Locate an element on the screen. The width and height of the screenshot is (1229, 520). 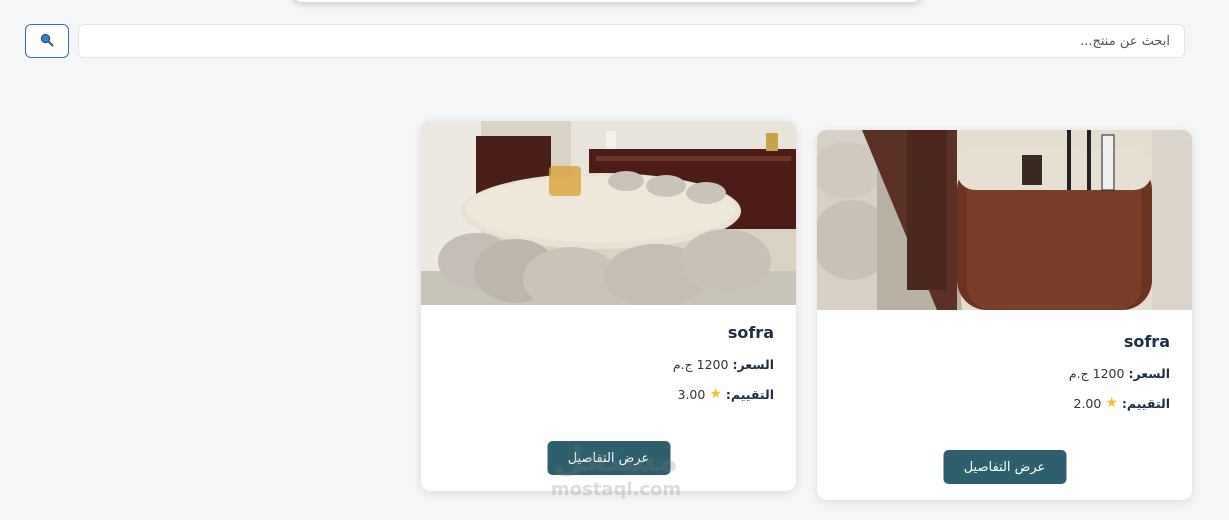
rating-value: 3.00 is located at coordinates (691, 394).